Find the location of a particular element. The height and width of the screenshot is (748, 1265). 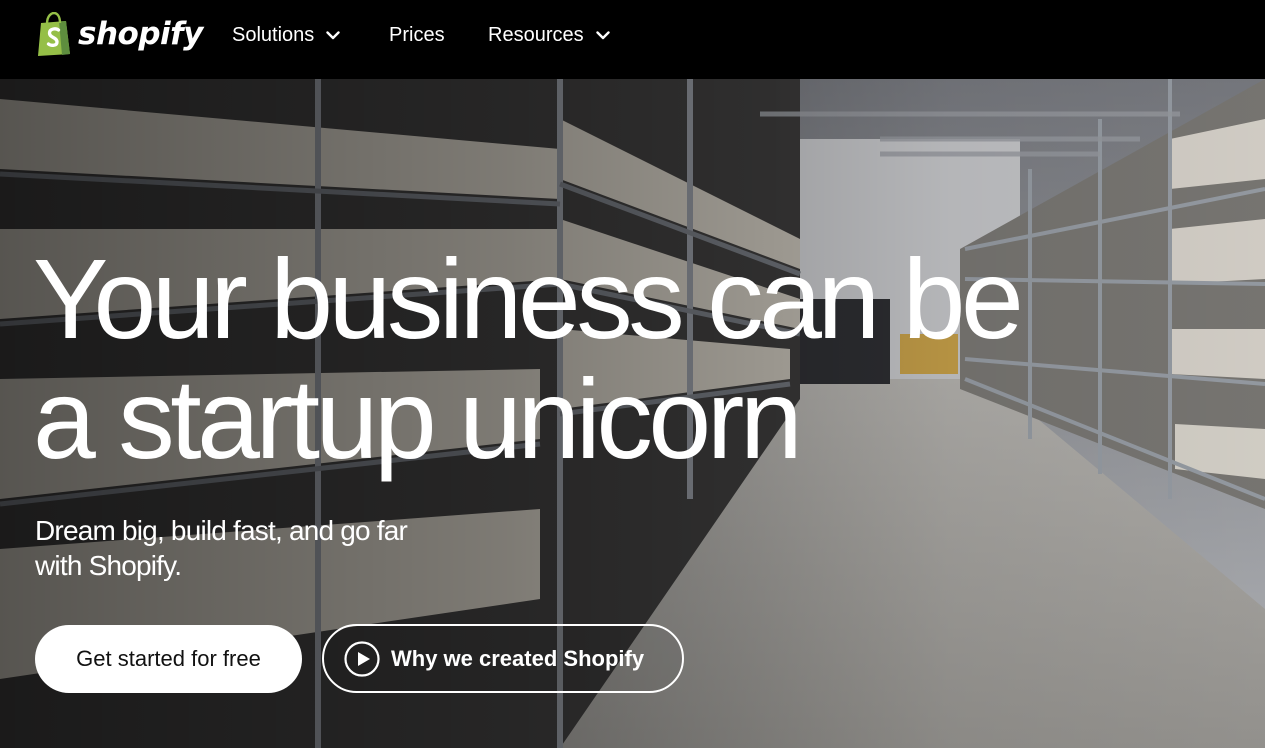

shopify-logo: shopify is located at coordinates (119, 34).